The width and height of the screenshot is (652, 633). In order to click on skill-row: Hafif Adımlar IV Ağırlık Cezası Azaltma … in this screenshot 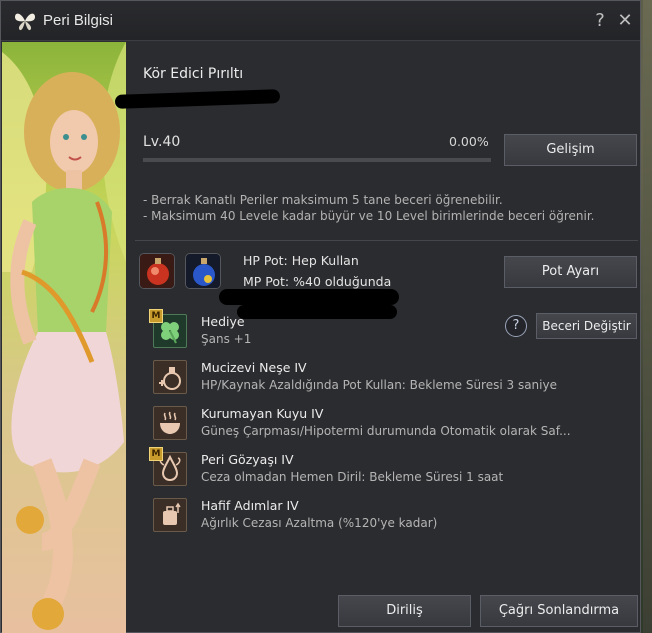, I will do `click(383, 516)`.